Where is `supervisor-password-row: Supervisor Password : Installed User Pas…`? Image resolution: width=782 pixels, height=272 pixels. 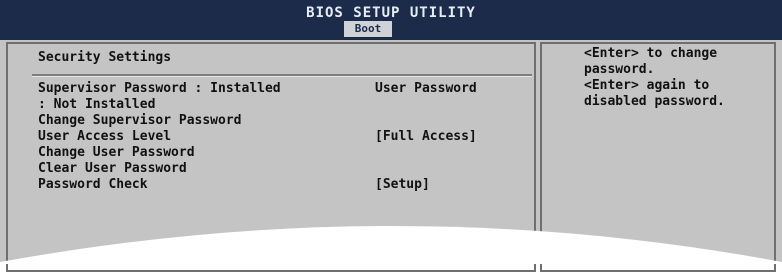 supervisor-password-row: Supervisor Password : Installed User Pas… is located at coordinates (257, 89).